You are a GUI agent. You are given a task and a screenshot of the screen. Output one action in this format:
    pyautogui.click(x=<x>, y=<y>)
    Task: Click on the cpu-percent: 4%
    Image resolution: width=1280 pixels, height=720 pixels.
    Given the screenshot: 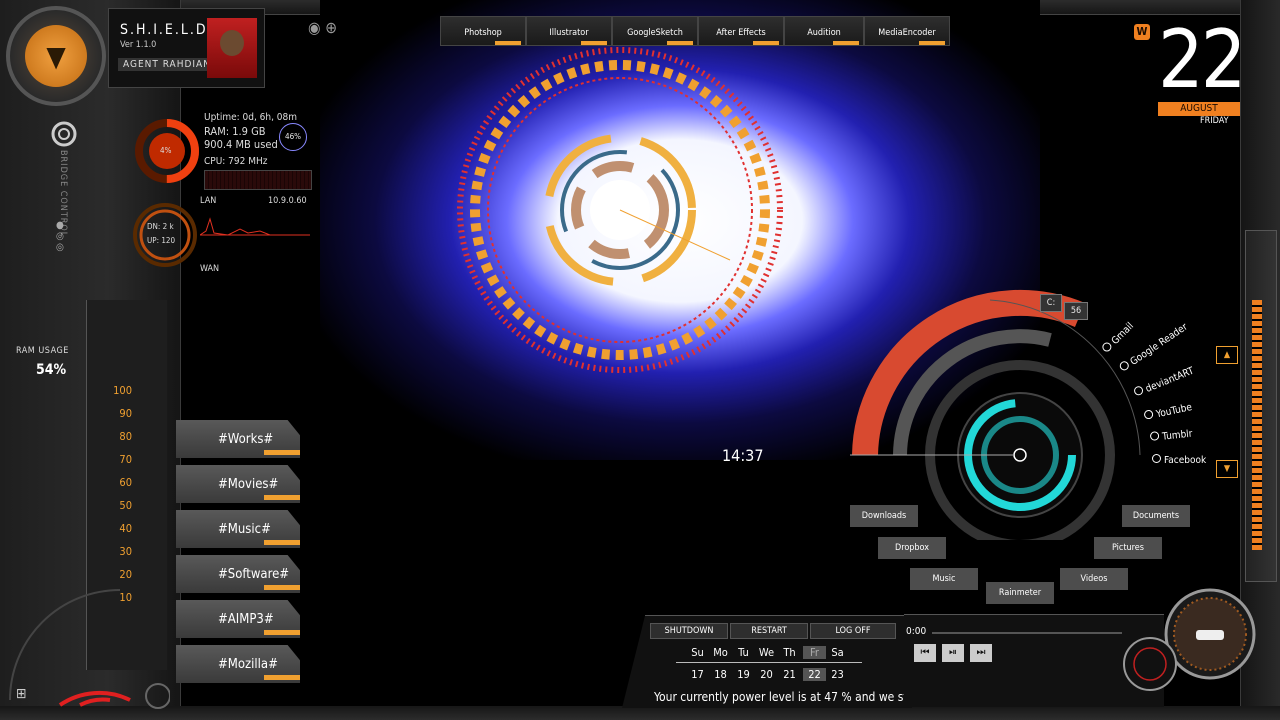 What is the action you would take?
    pyautogui.click(x=166, y=150)
    